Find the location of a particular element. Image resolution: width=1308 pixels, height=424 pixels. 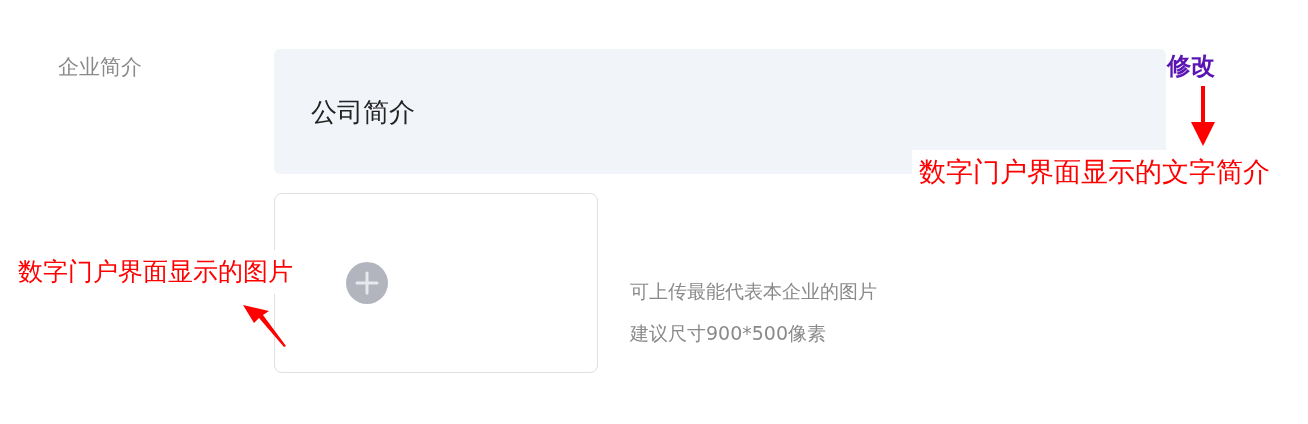

add-icon is located at coordinates (367, 283).